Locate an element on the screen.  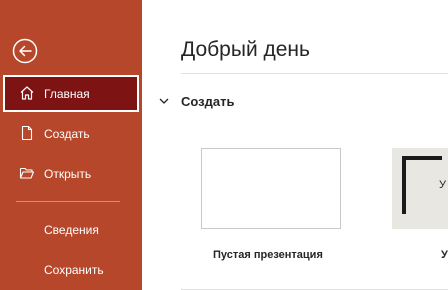
sidebar-item-new: Создать is located at coordinates (71, 133).